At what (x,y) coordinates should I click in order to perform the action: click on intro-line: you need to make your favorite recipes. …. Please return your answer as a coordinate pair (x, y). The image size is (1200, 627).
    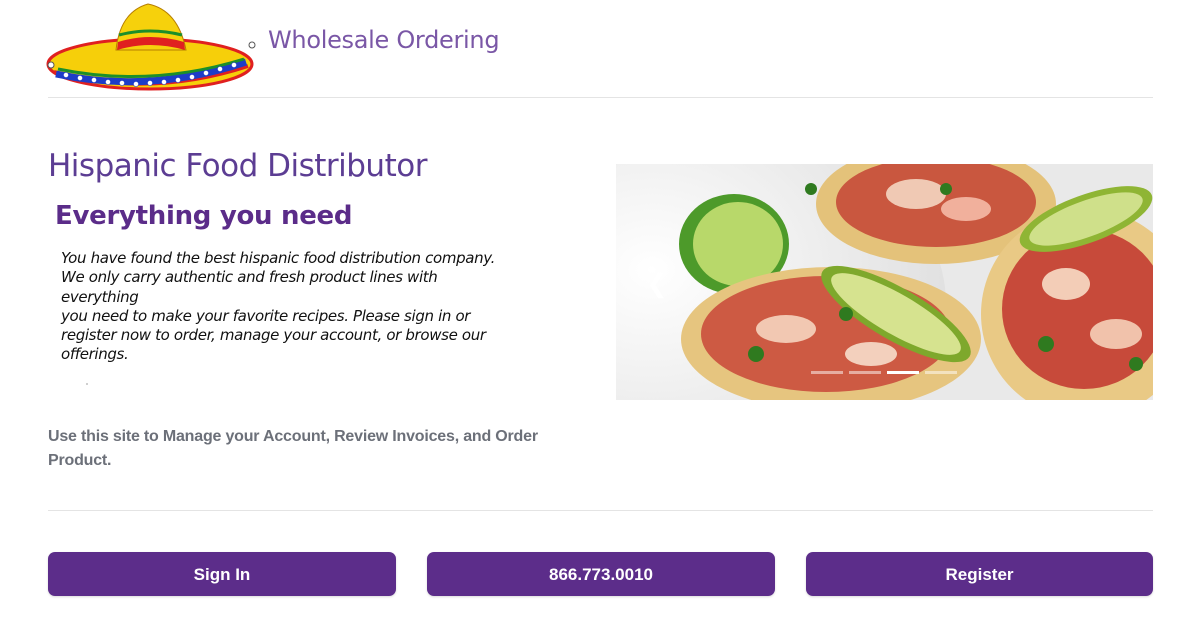
    Looking at the image, I should click on (266, 315).